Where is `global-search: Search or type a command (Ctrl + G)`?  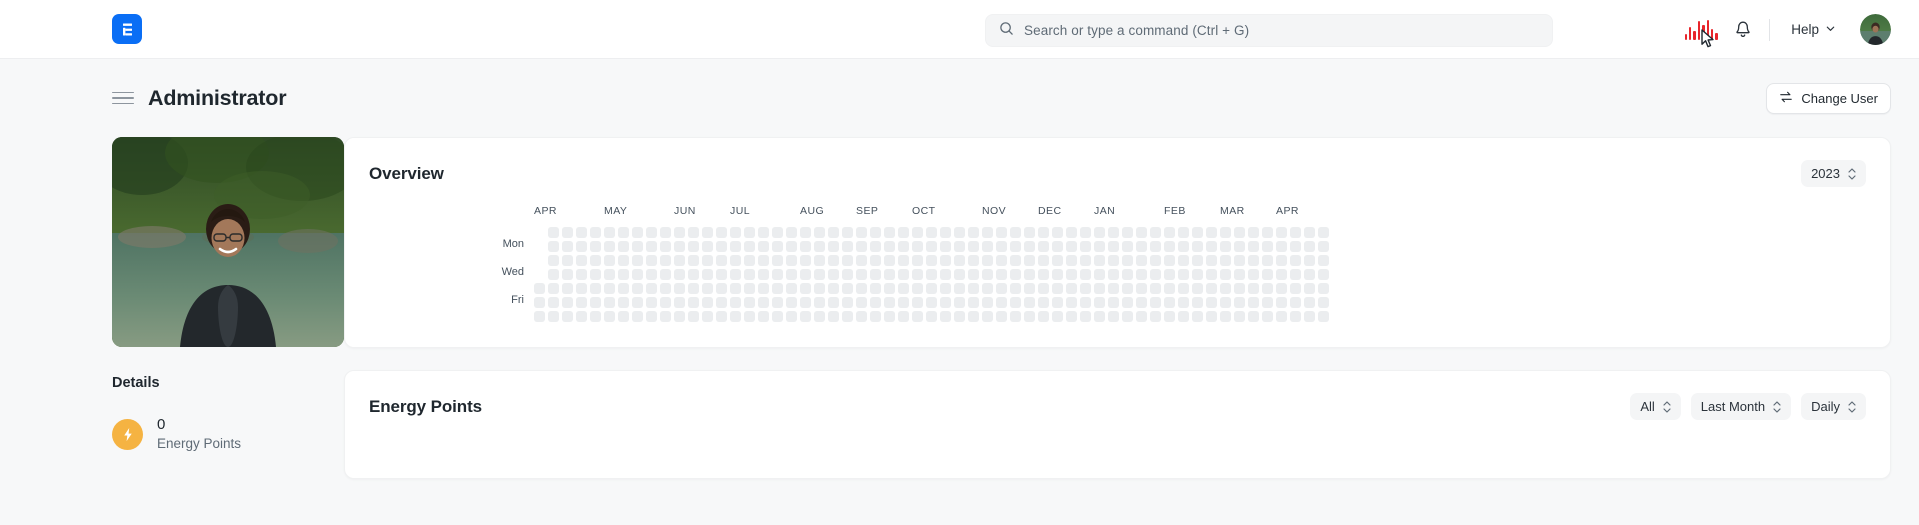
global-search: Search or type a command (Ctrl + G) is located at coordinates (1269, 30).